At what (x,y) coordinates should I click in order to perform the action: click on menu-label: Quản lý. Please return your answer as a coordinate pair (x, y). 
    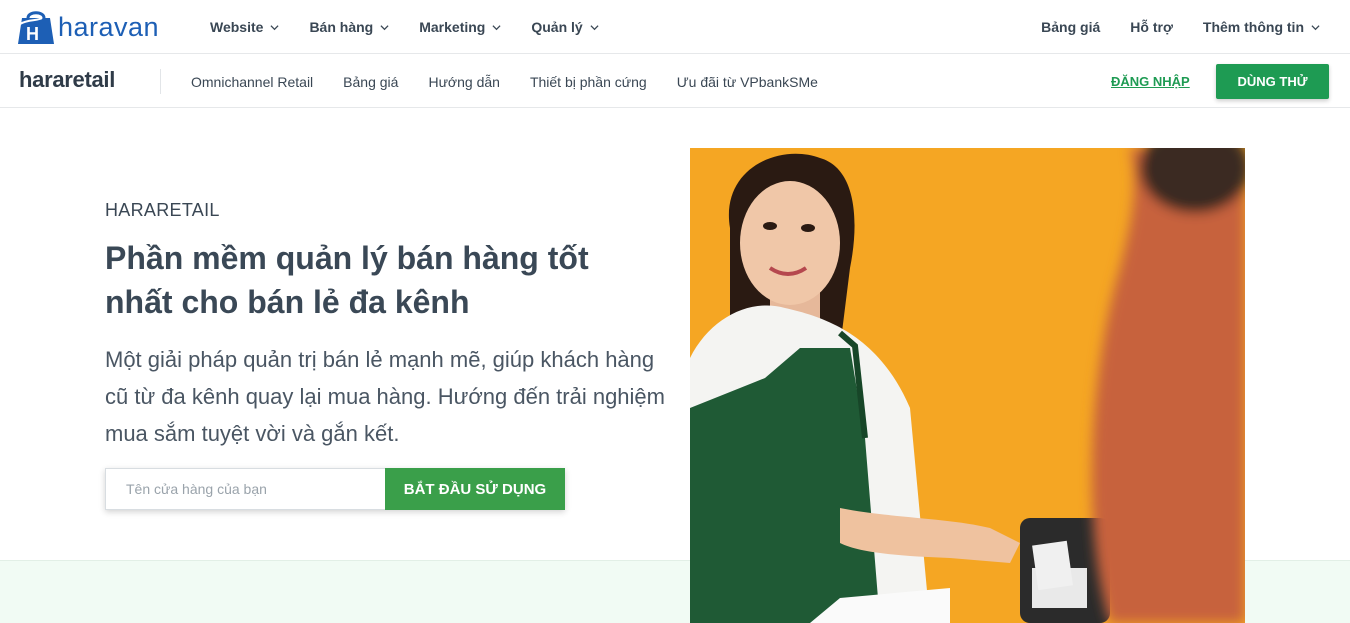
    Looking at the image, I should click on (557, 27).